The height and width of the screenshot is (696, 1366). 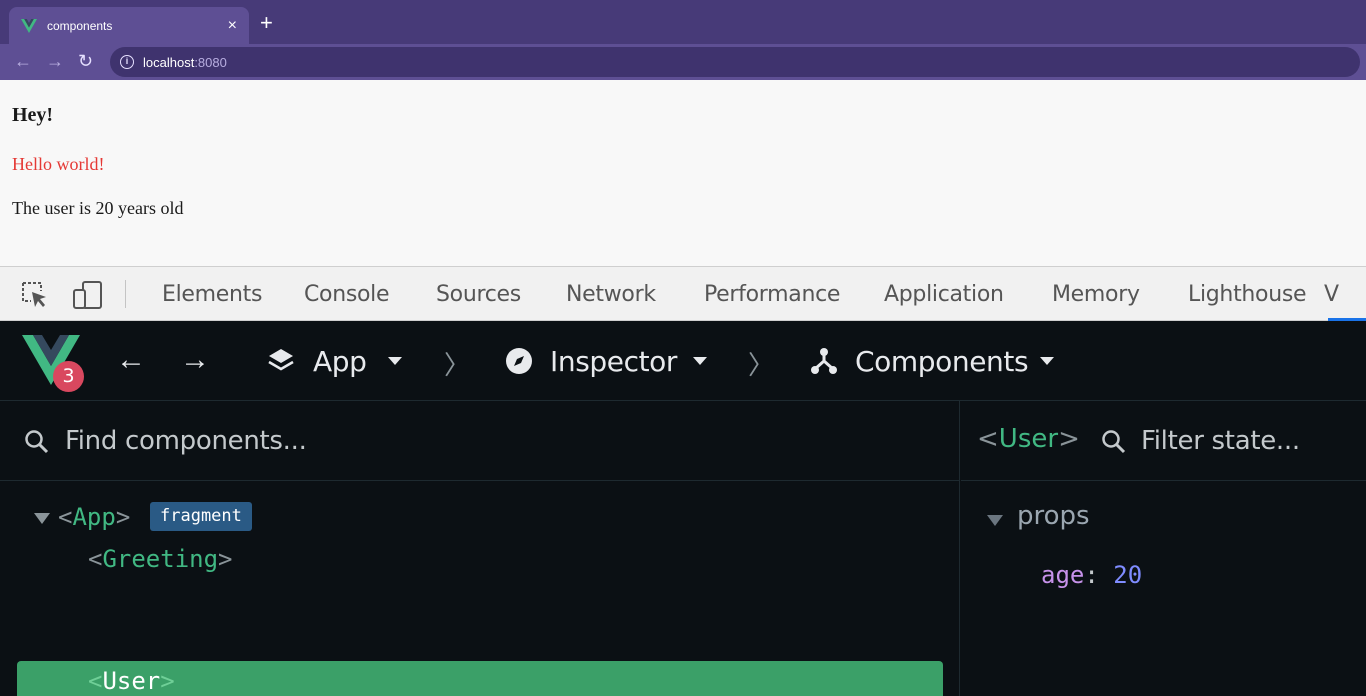 What do you see at coordinates (944, 294) in the screenshot?
I see `tab-application: Application` at bounding box center [944, 294].